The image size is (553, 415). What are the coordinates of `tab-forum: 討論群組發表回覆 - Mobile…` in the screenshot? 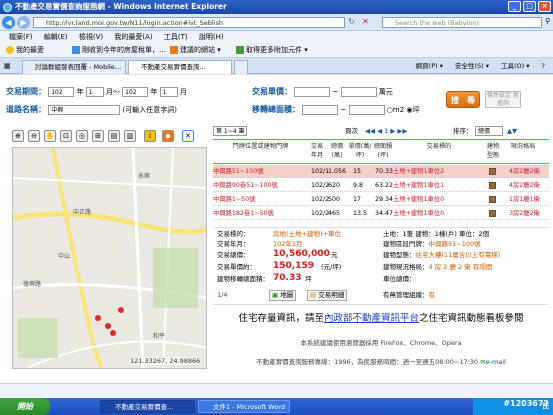 It's located at (74, 67).